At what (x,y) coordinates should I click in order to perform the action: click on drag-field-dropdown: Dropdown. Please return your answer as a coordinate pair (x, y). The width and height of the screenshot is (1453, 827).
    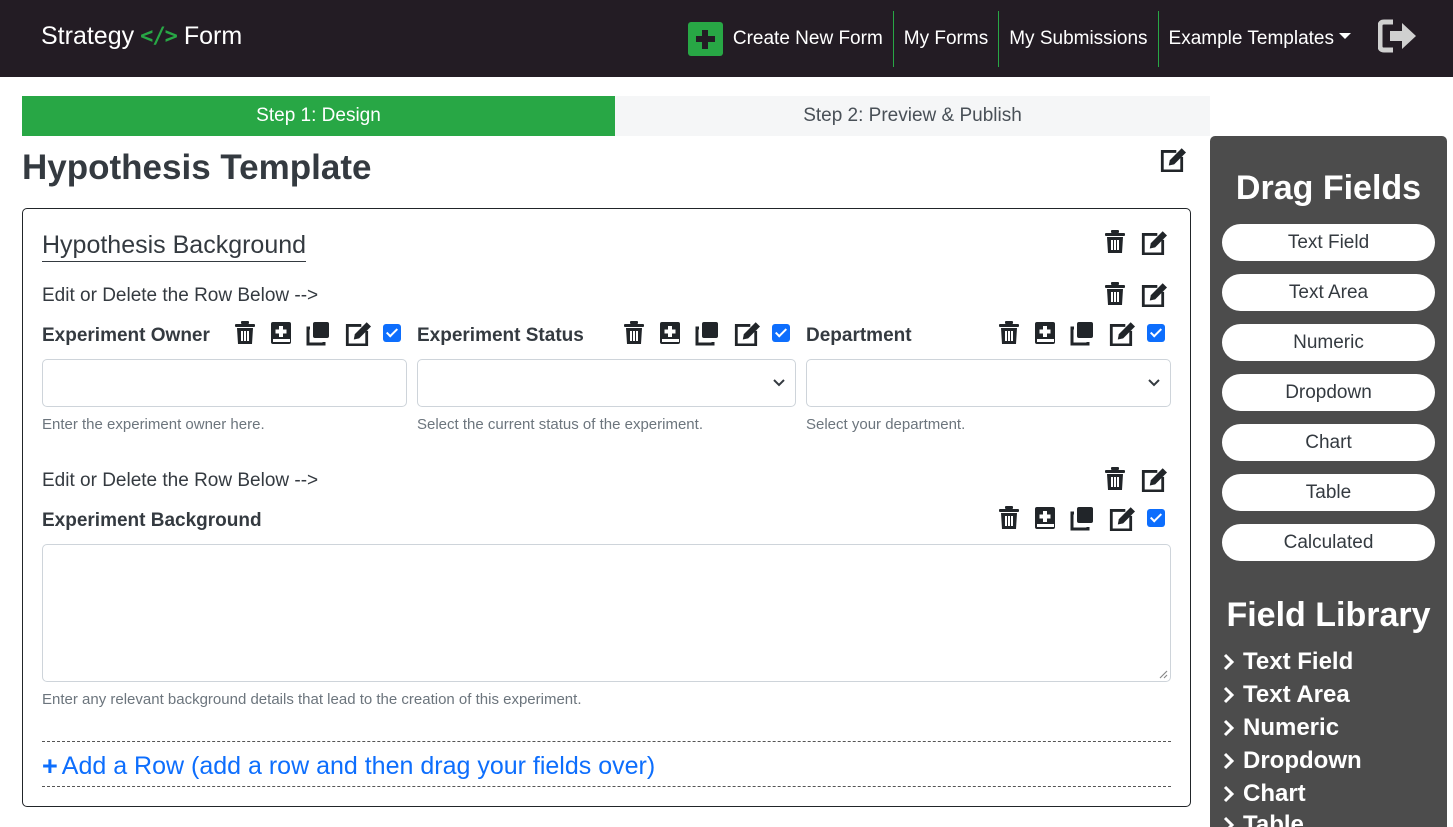
    Looking at the image, I should click on (1328, 392).